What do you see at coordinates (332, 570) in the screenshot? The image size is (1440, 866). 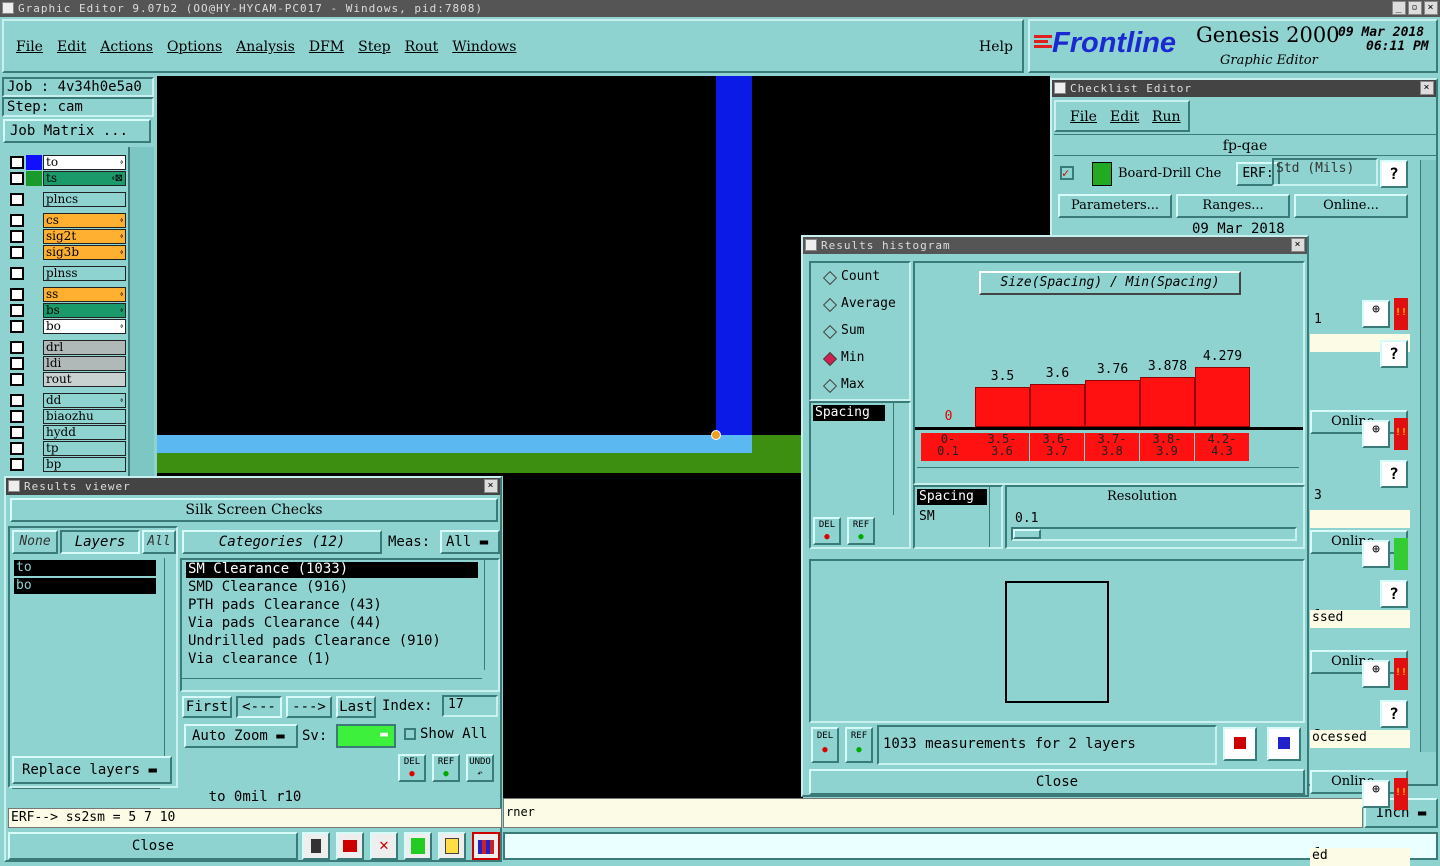 I see `category-item: SM Clearance (1033)` at bounding box center [332, 570].